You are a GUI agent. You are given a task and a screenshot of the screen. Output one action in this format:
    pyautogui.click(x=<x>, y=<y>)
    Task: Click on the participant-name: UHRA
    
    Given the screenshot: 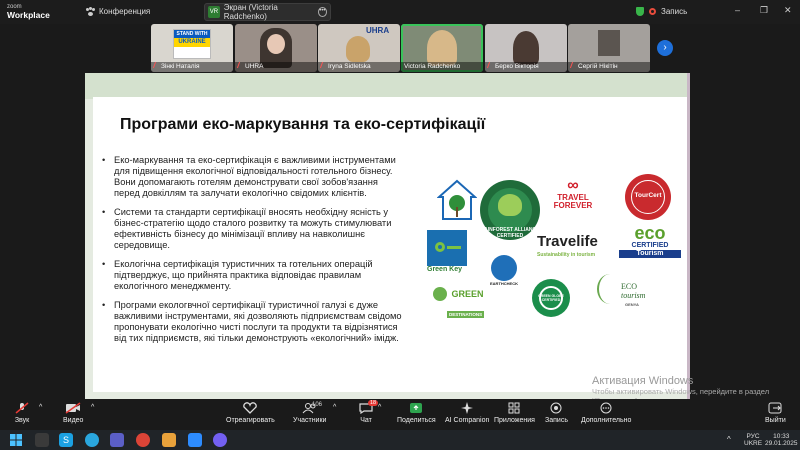 What is the action you would take?
    pyautogui.click(x=276, y=67)
    